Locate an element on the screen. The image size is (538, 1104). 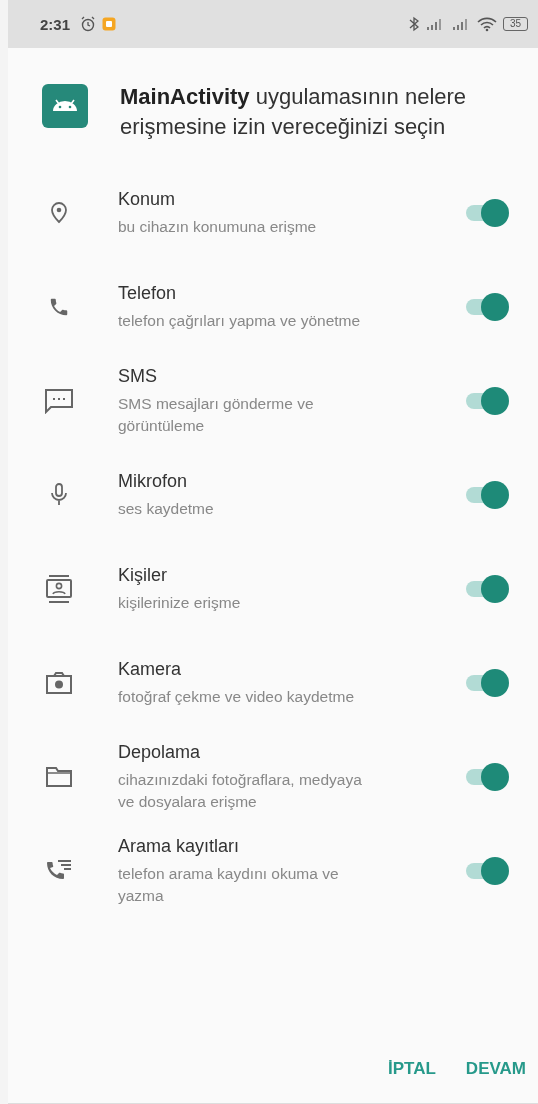
permission-title: Telefon is located at coordinates (148, 293).